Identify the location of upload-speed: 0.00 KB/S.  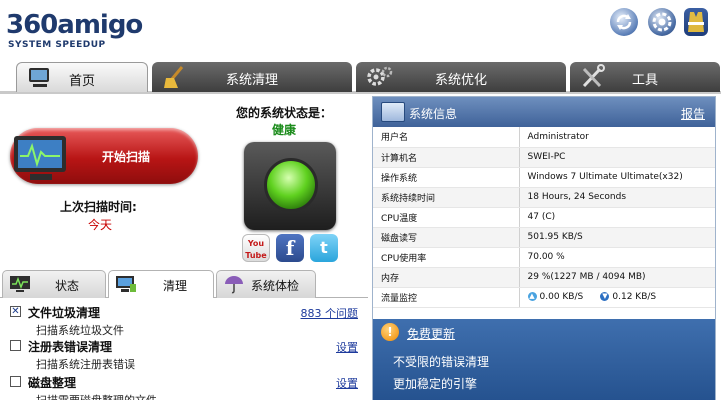
(561, 297).